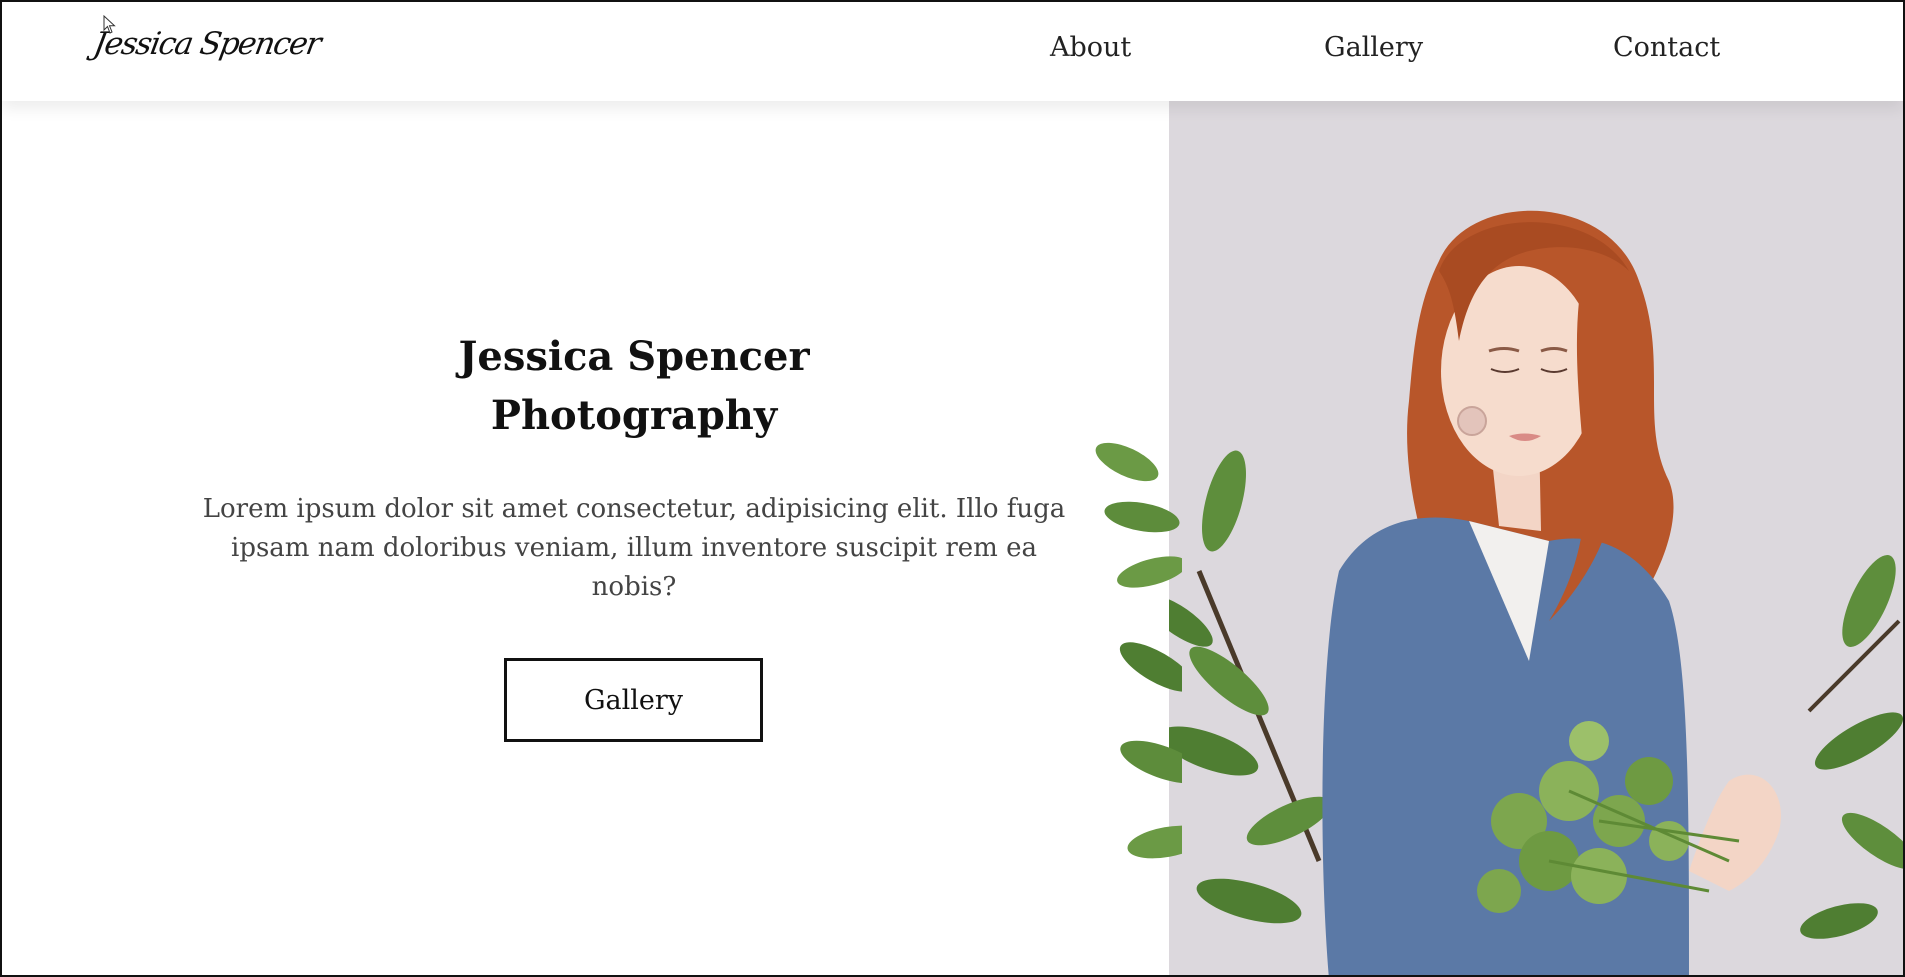  I want to click on site-logo: Jessica Spencer, so click(207, 44).